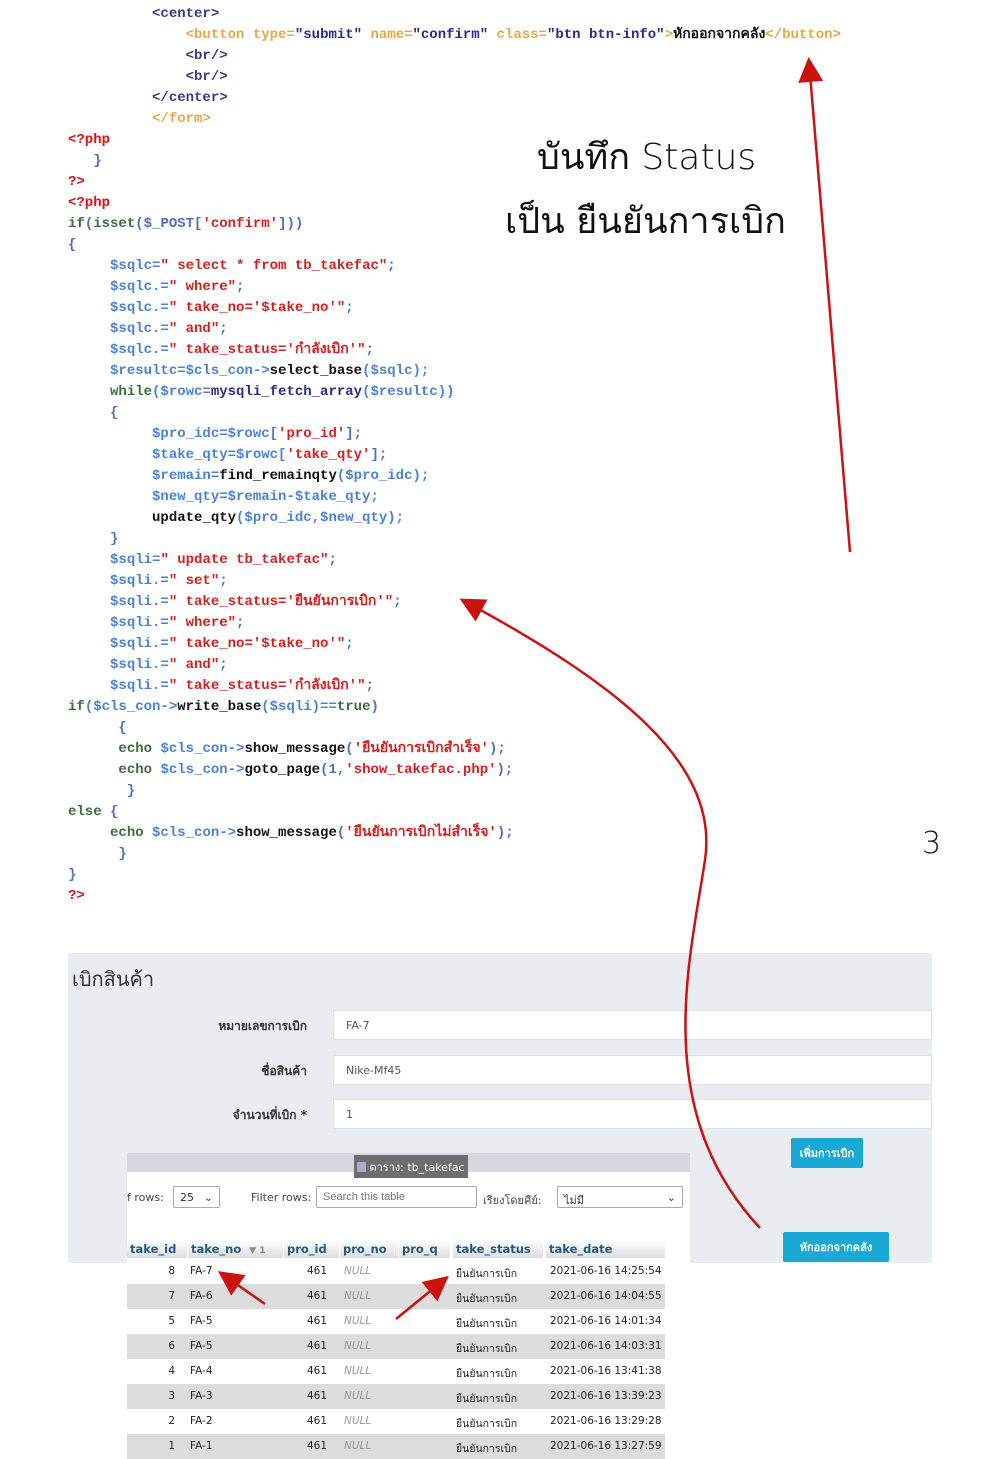 This screenshot has height=1459, width=1000. What do you see at coordinates (422, 1297) in the screenshot?
I see `arrow-to-take-status` at bounding box center [422, 1297].